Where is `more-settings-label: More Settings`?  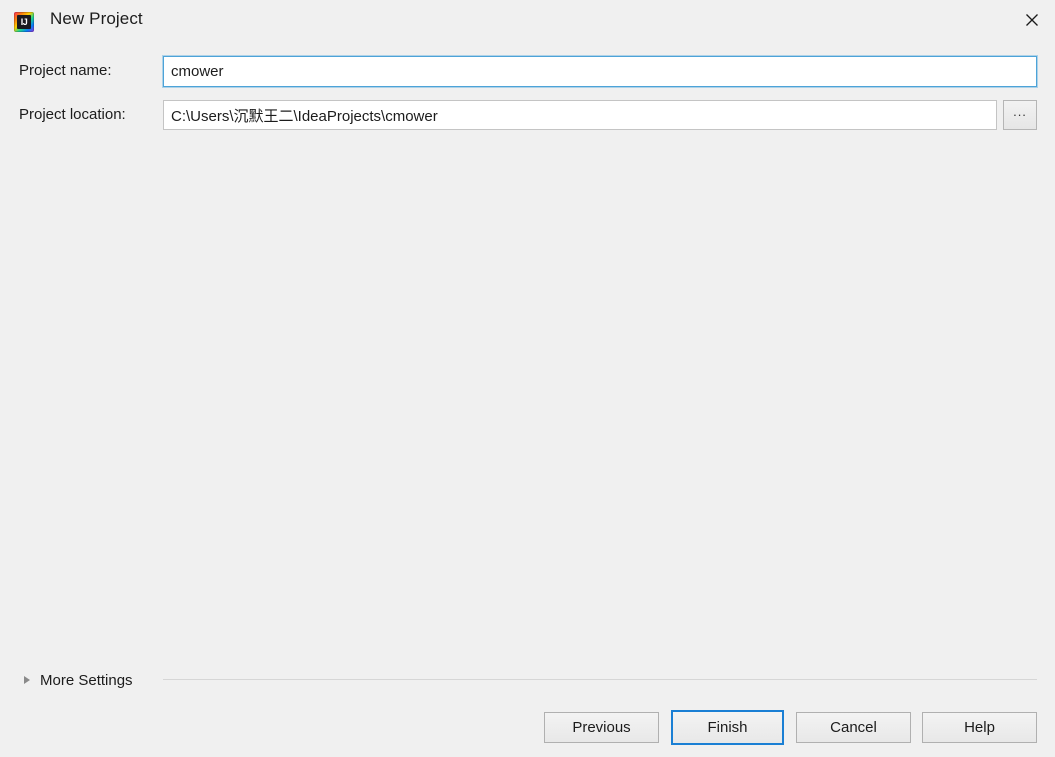 more-settings-label: More Settings is located at coordinates (86, 680).